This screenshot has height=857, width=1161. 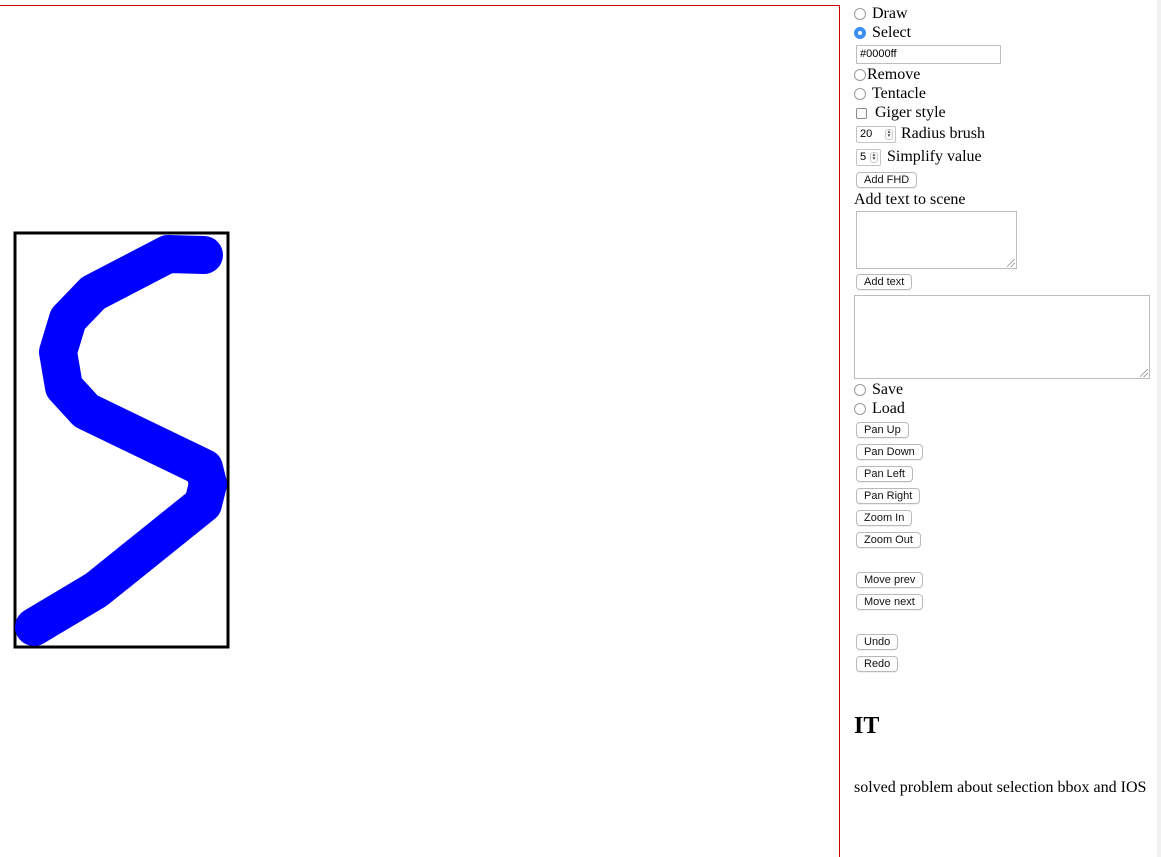 I want to click on select-option: Select, so click(x=882, y=33).